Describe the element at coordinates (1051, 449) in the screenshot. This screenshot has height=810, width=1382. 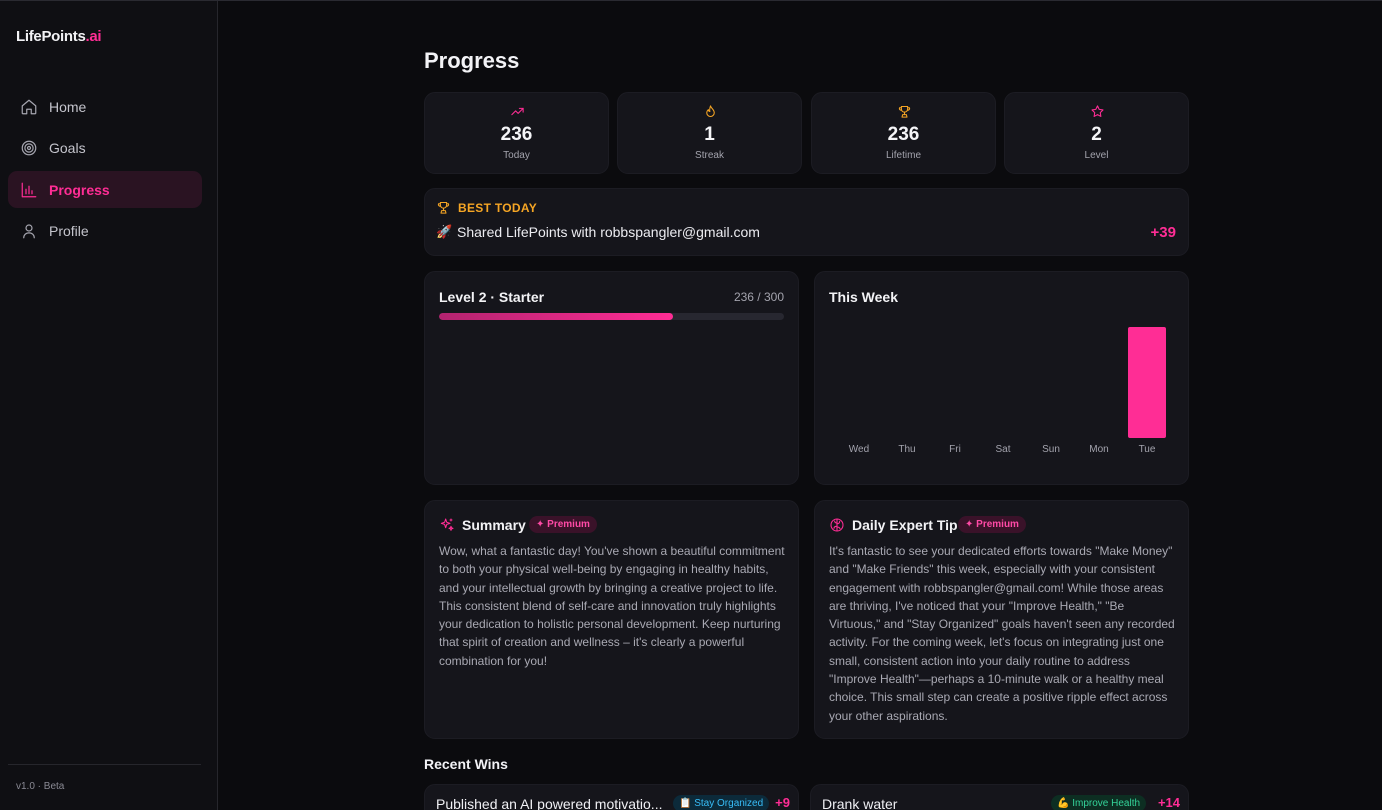
I see `chart-day-label-sun: Sun` at that location.